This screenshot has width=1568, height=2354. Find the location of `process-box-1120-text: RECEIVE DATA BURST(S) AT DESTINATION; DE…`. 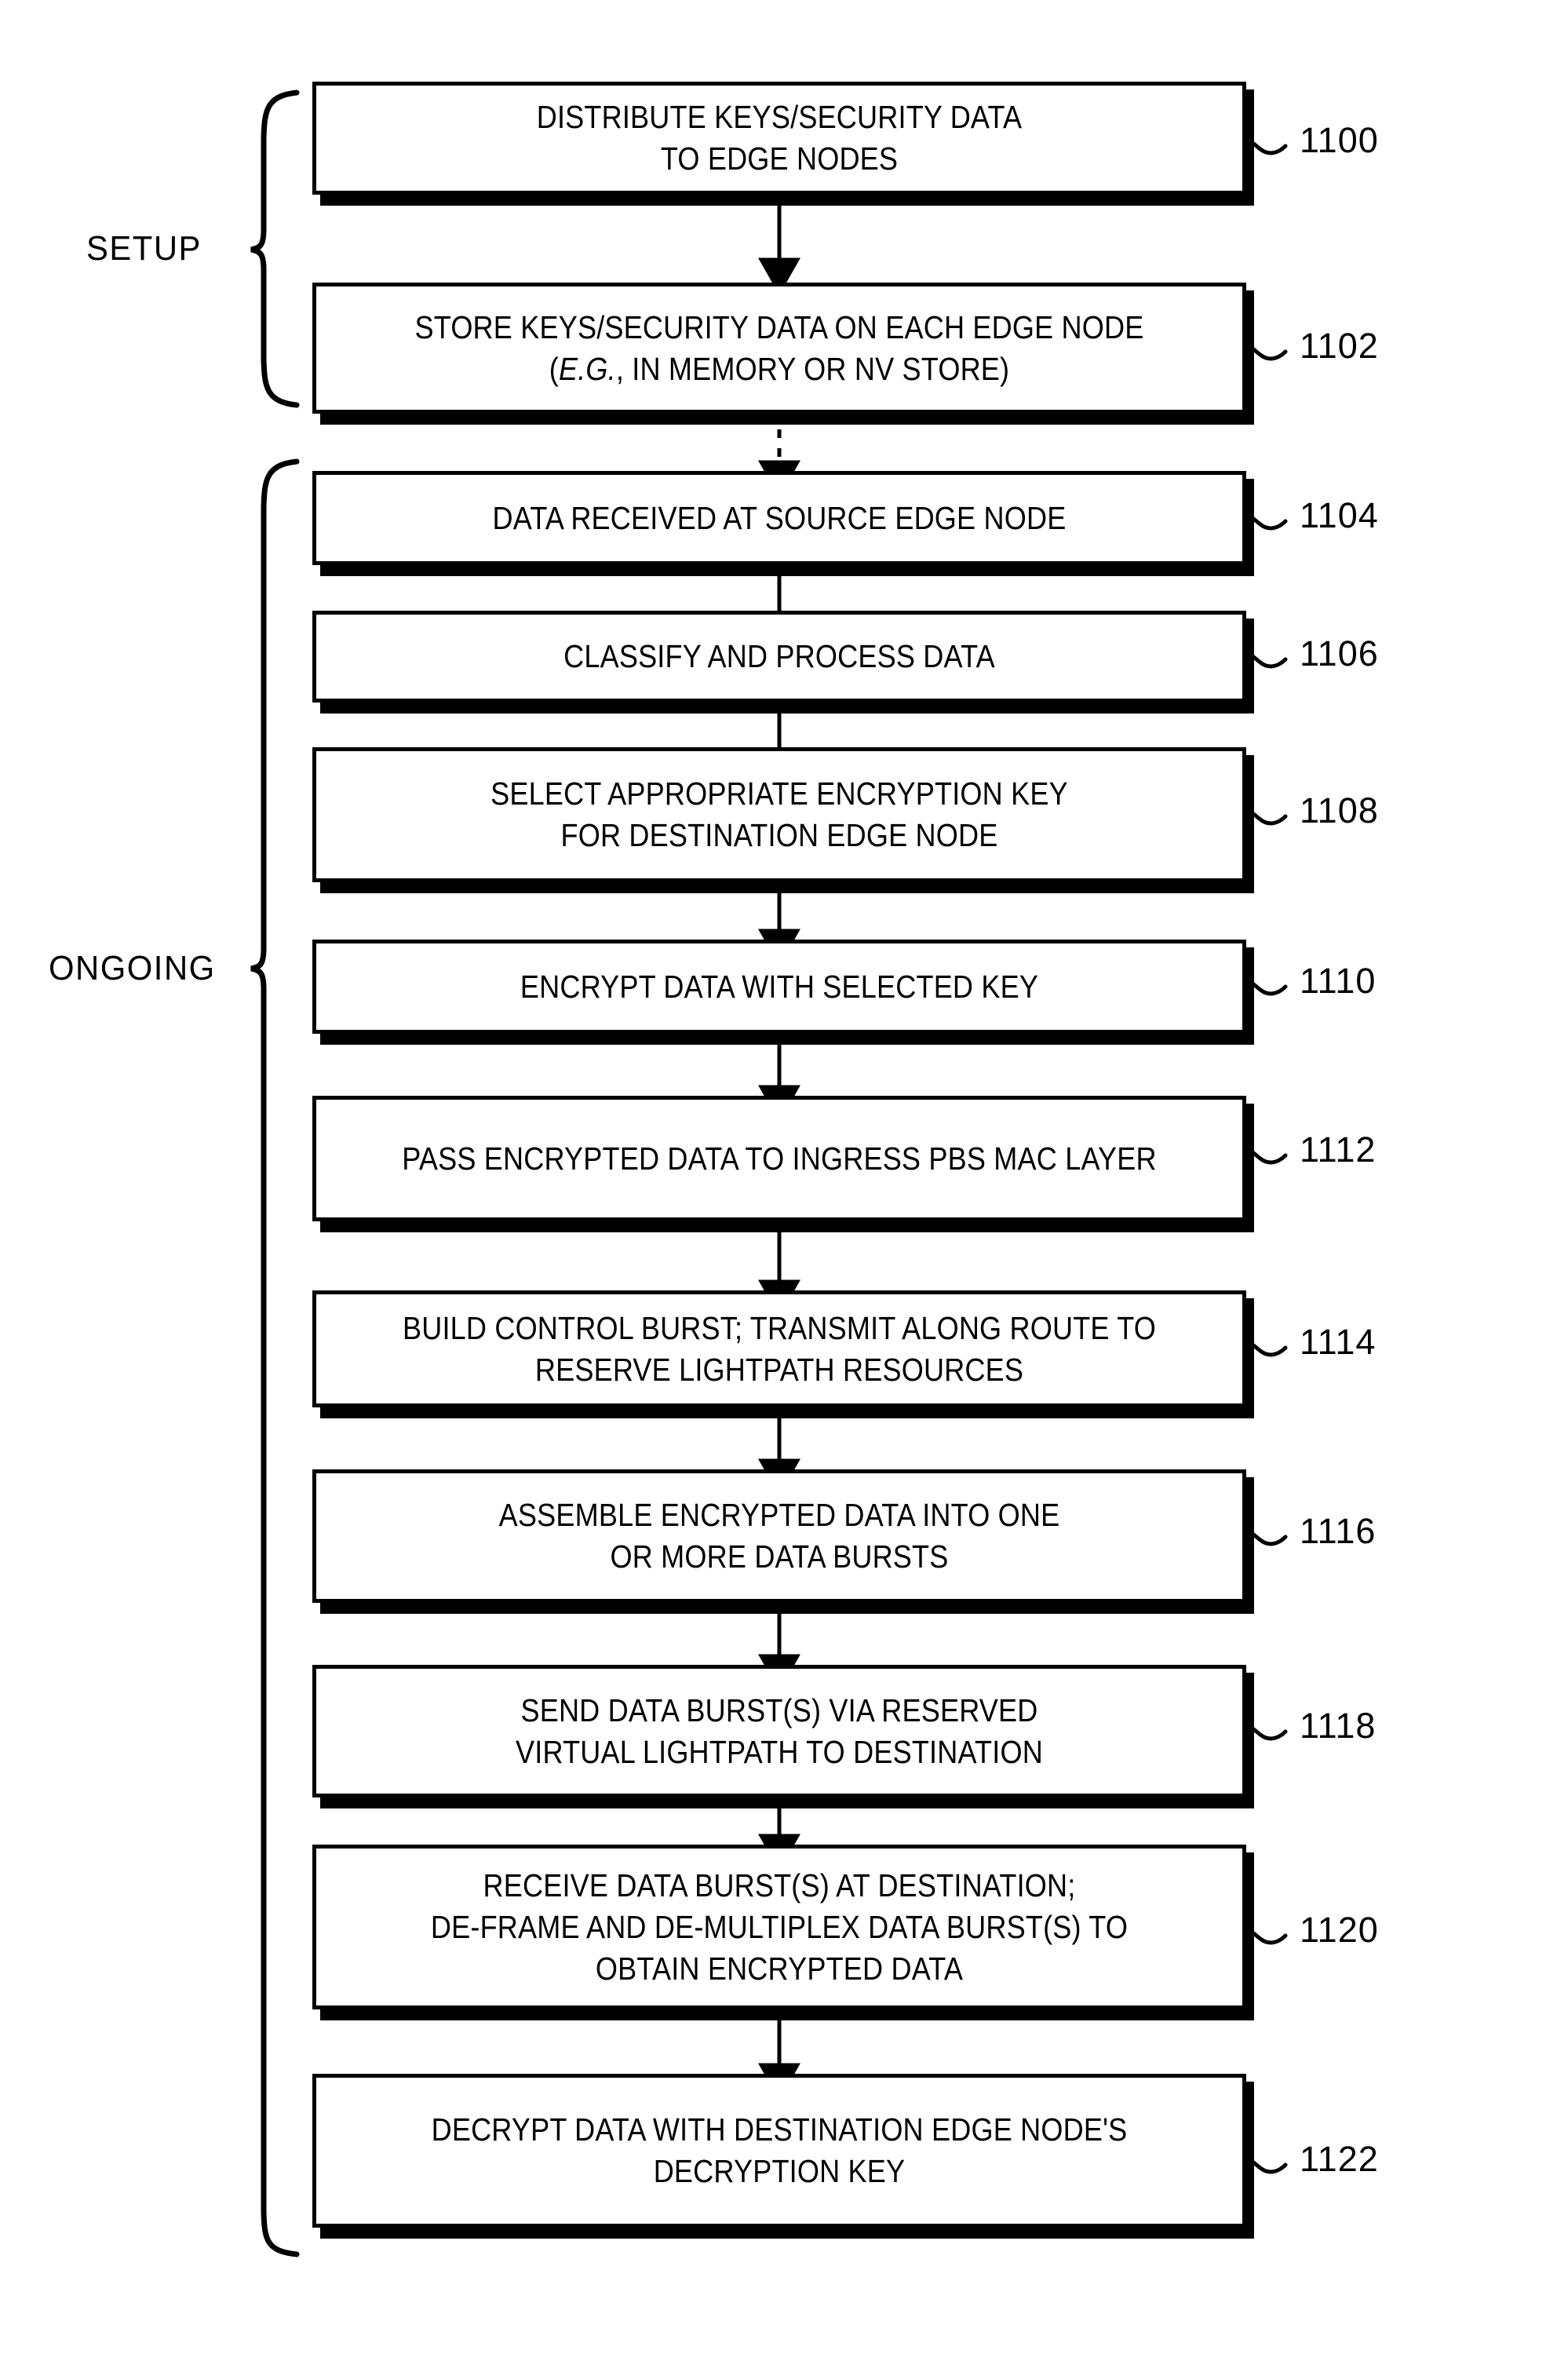

process-box-1120-text: RECEIVE DATA BURST(S) AT DESTINATION; DE… is located at coordinates (779, 1927).